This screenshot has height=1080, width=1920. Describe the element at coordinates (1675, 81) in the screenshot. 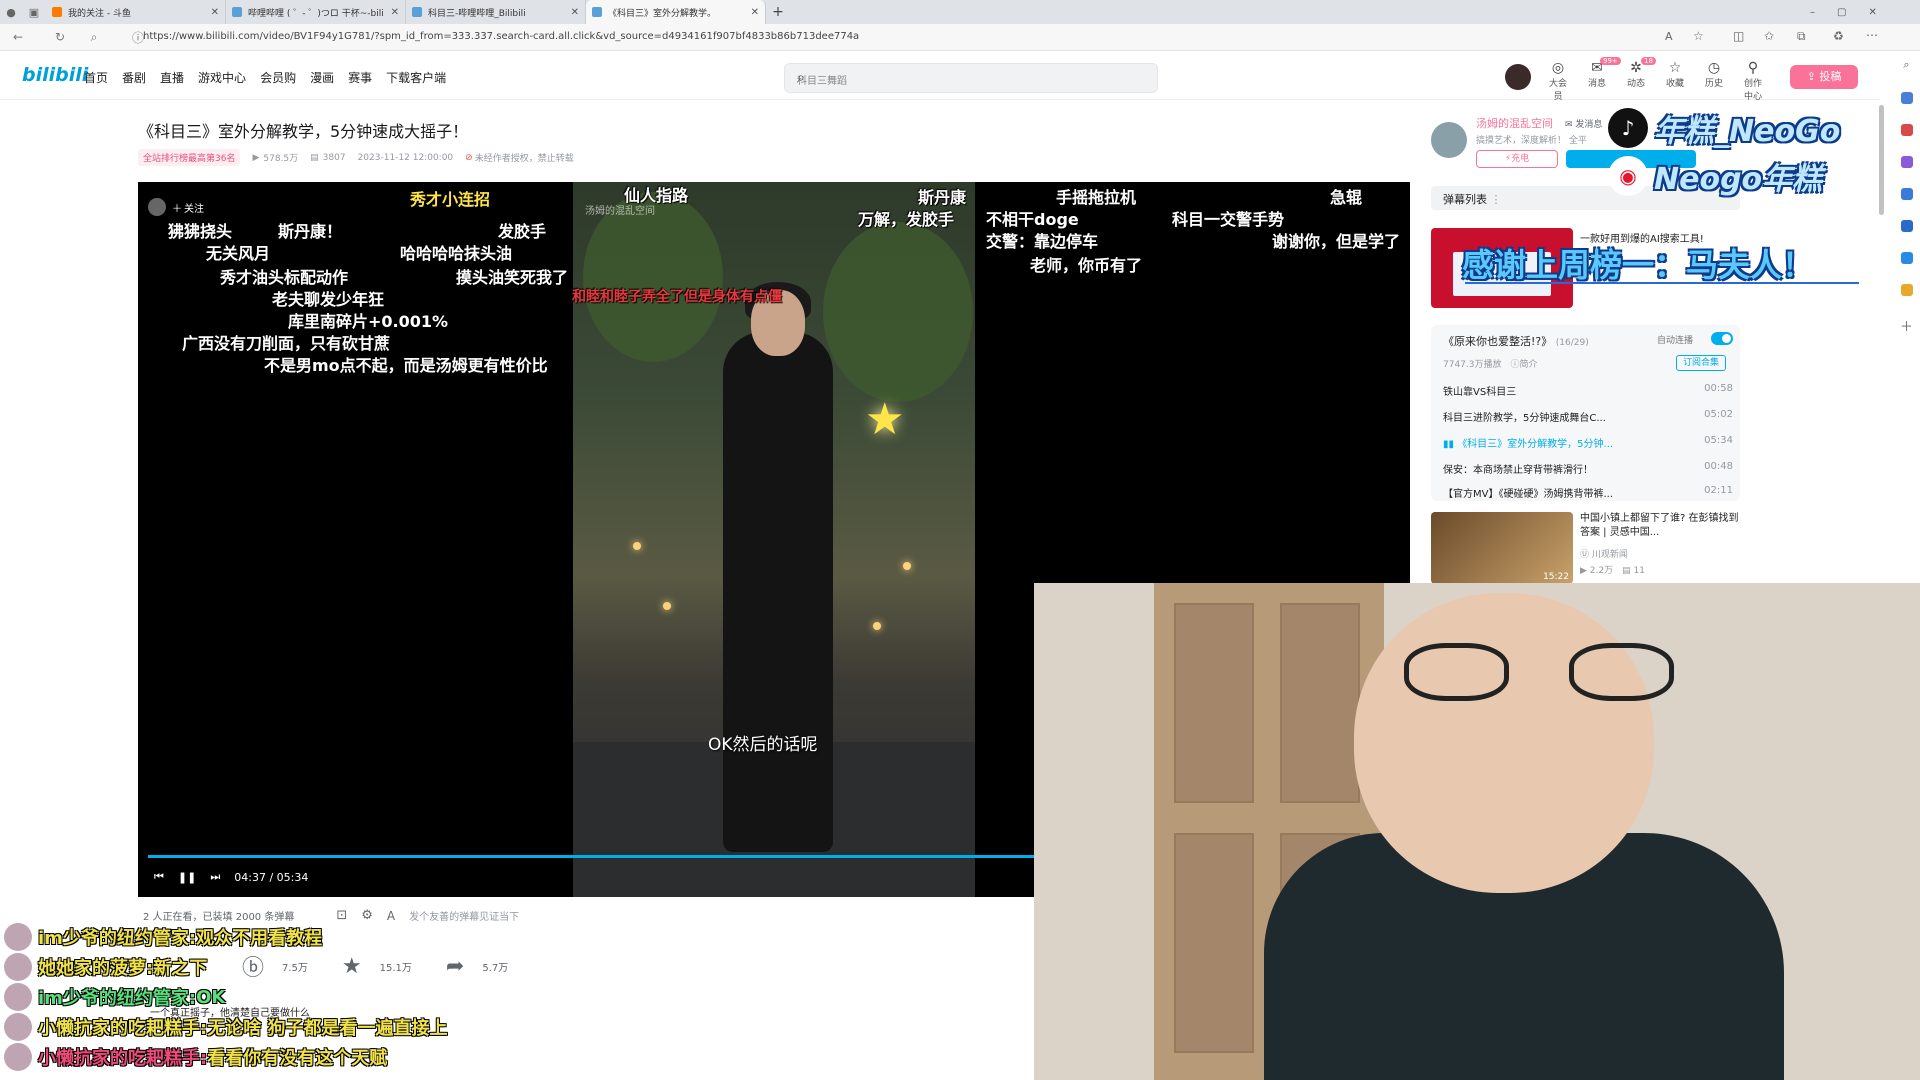

I see `header-item-favorite: ☆ 收藏` at that location.